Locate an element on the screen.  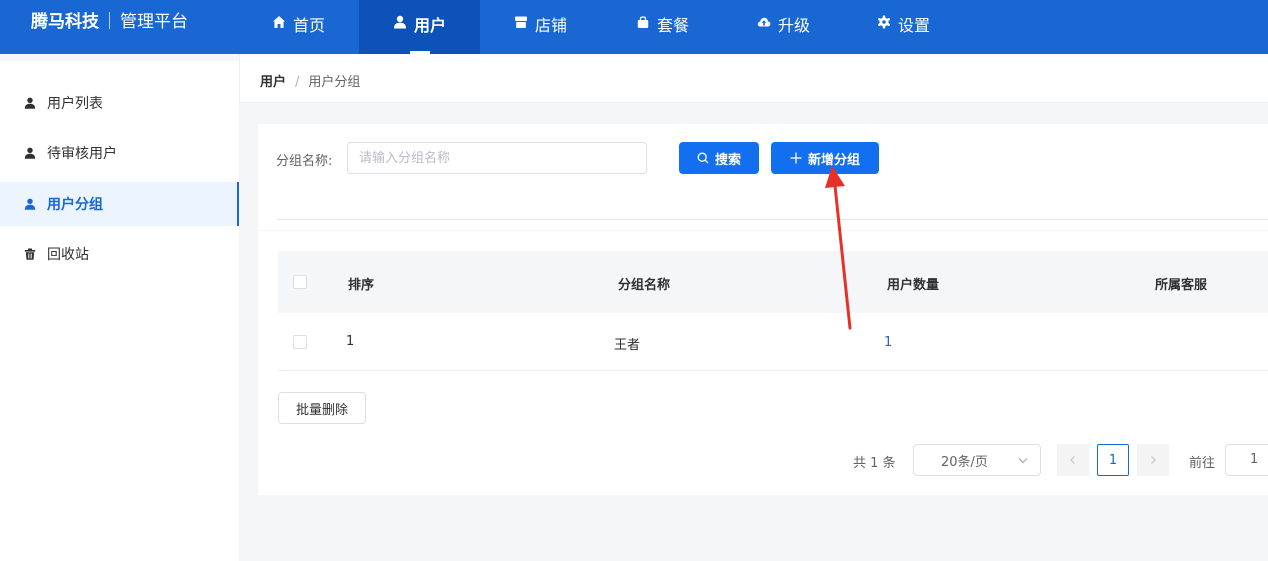
home-icon is located at coordinates (279, 22).